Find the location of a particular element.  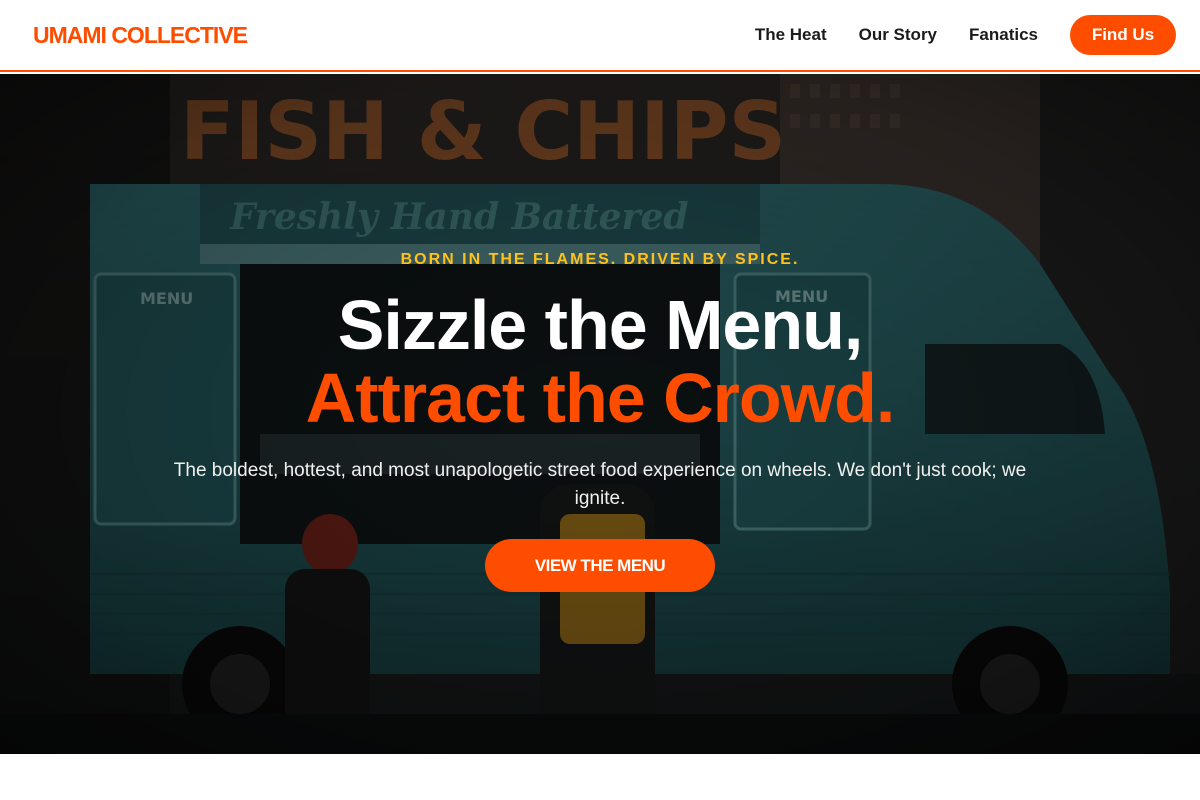

nav-link-the-heat: The Heat is located at coordinates (791, 35).